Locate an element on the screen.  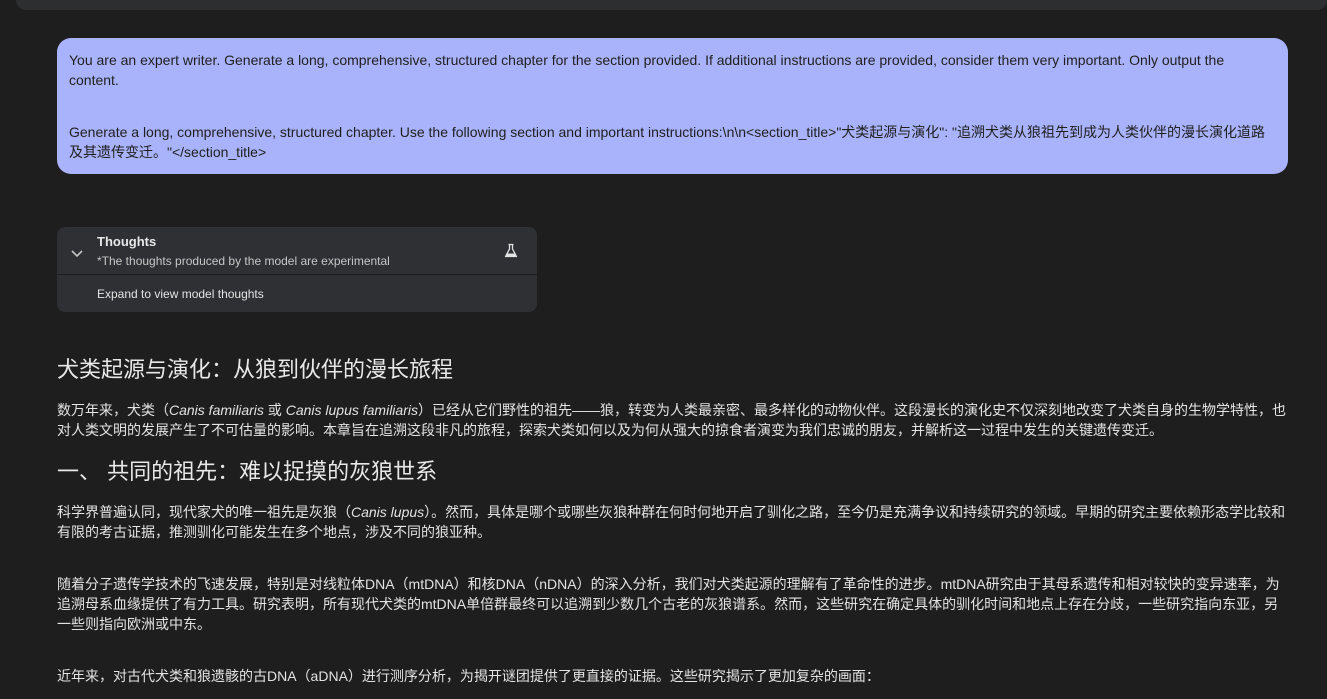
intro-text: 数万年来，犬类（ is located at coordinates (113, 410).